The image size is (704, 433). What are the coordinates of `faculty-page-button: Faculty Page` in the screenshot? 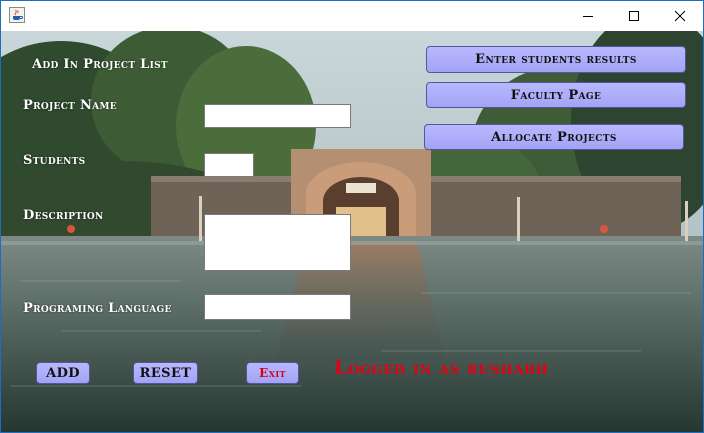 It's located at (556, 95).